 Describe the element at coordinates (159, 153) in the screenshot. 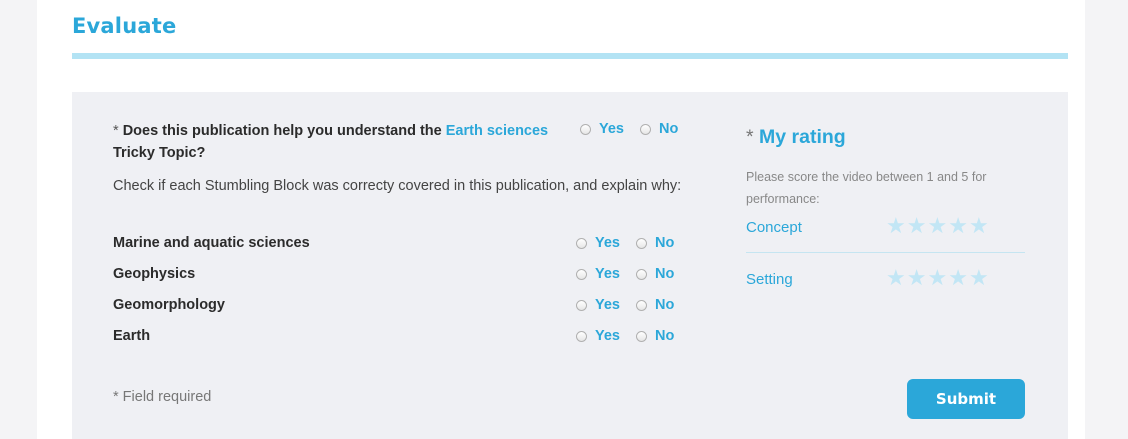

I see `question-text-after: Tricky Topic?` at that location.